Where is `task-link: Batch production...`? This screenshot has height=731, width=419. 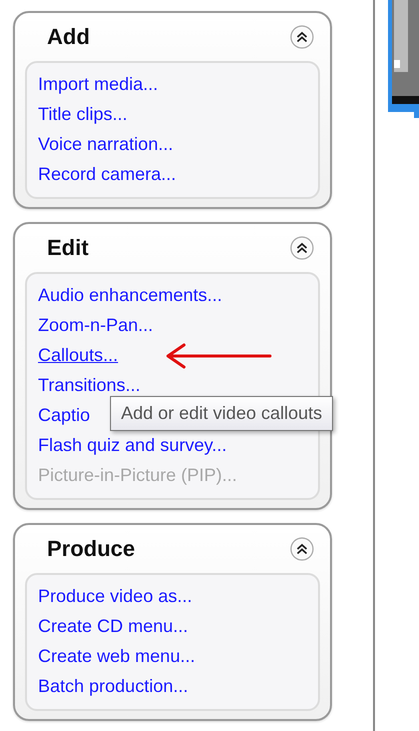
task-link: Batch production... is located at coordinates (113, 686).